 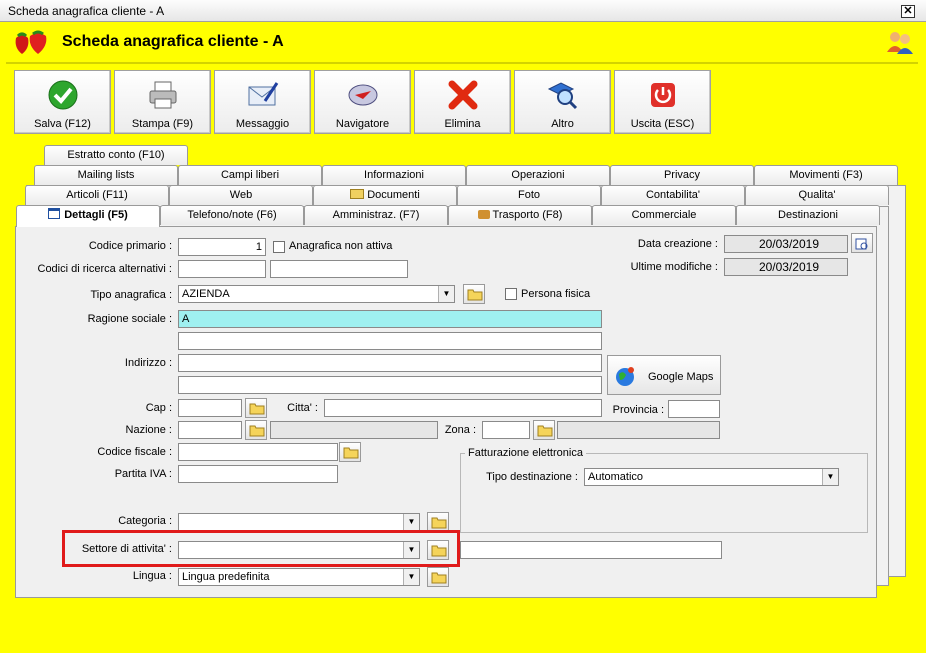 What do you see at coordinates (662, 124) in the screenshot?
I see `exit-label: Uscita (ESC)` at bounding box center [662, 124].